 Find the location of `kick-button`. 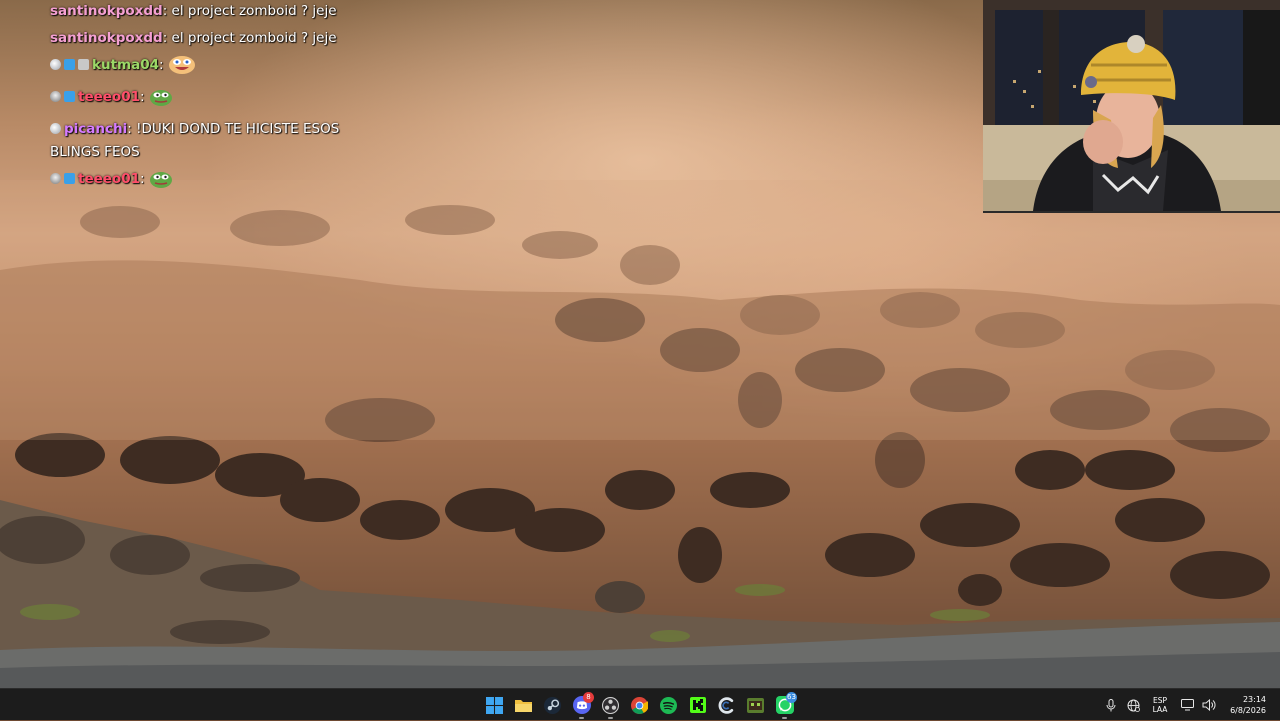

kick-button is located at coordinates (697, 705).